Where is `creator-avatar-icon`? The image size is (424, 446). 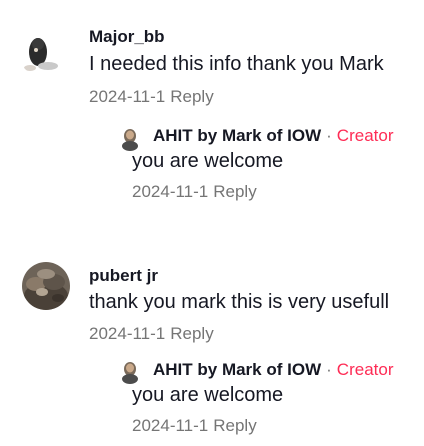 creator-avatar-icon is located at coordinates (130, 372).